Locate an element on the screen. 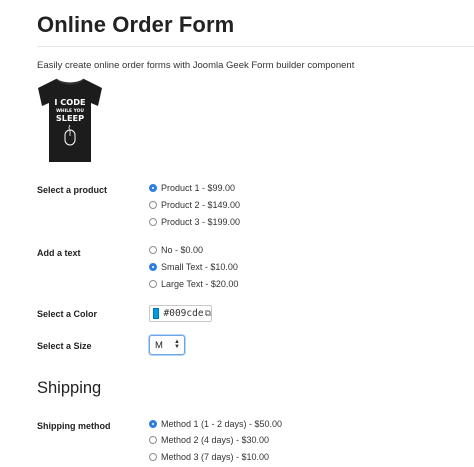 Image resolution: width=474 pixels, height=467 pixels. color-picker-input: #009cde ⧉ is located at coordinates (180, 313).